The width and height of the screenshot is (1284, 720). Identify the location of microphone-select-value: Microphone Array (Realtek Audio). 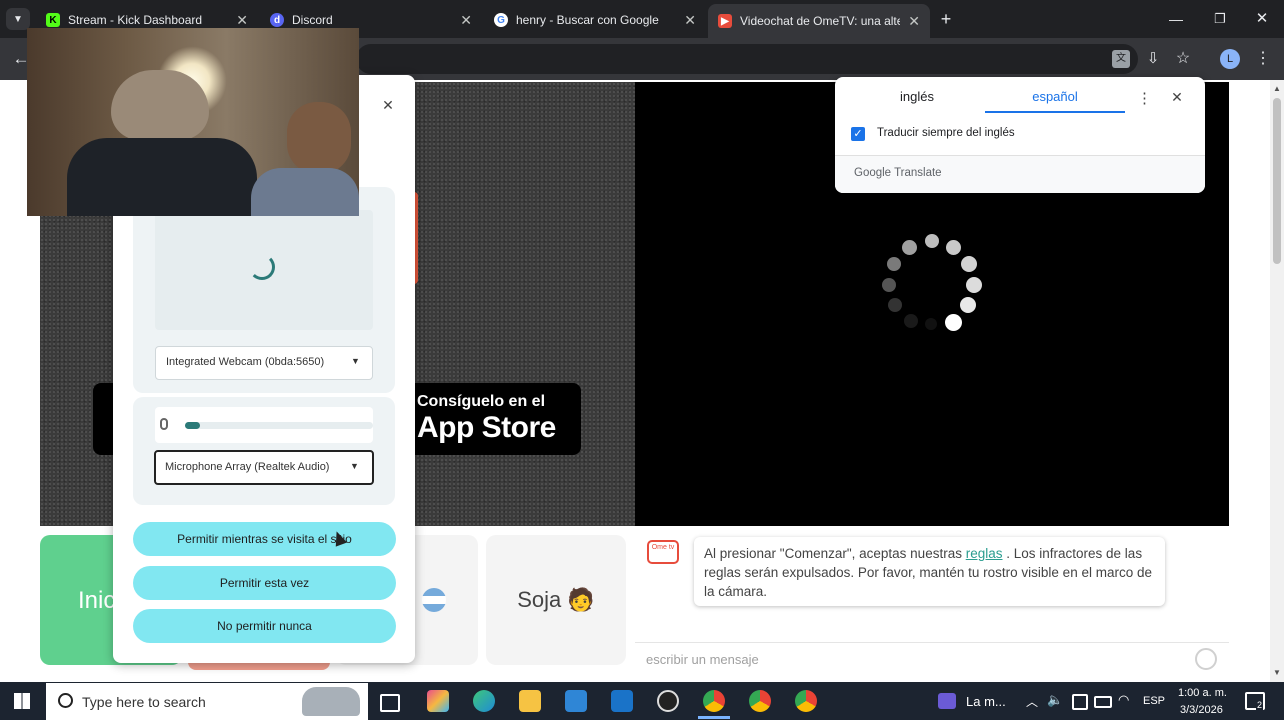
(247, 467).